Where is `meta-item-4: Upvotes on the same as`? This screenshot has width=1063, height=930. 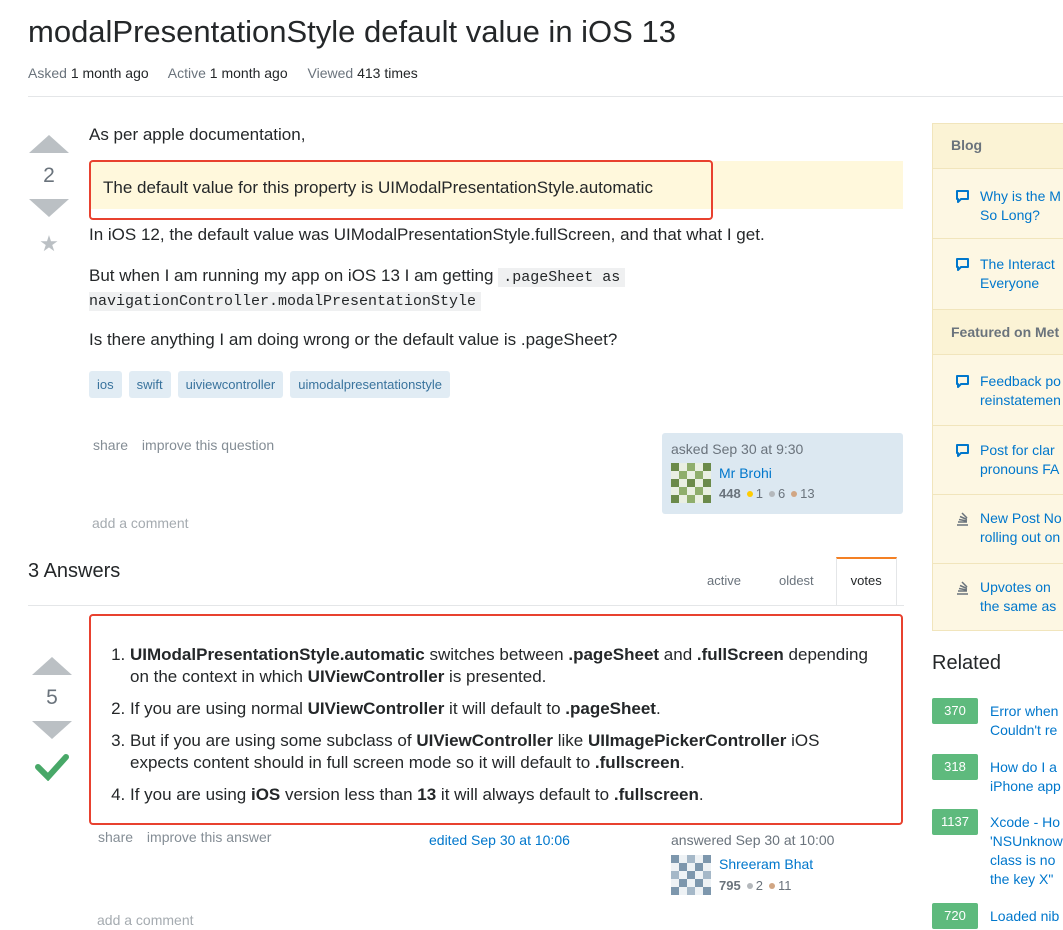
meta-item-4: Upvotes on the same as is located at coordinates (1005, 597).